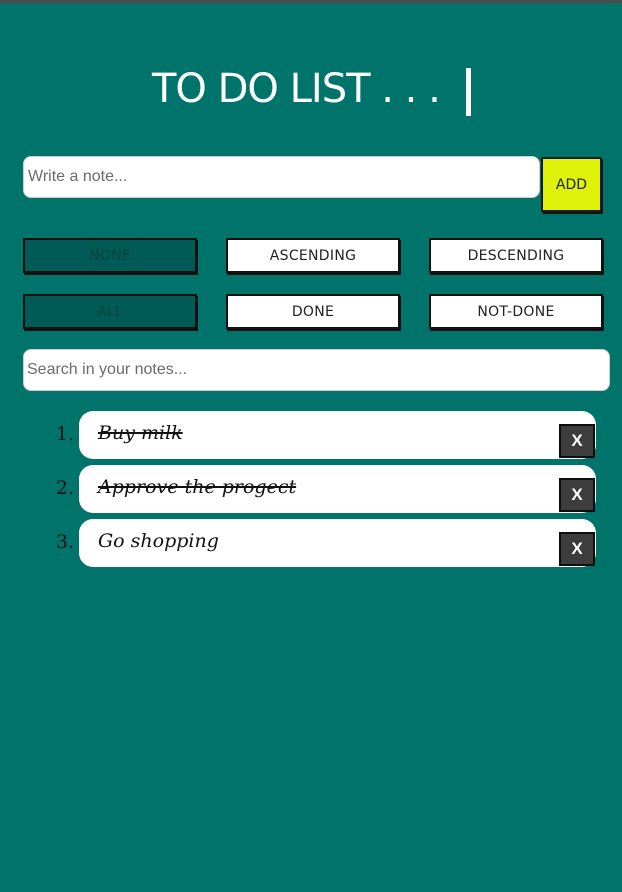 This screenshot has height=892, width=622. I want to click on sort-none-button: NONE, so click(110, 255).